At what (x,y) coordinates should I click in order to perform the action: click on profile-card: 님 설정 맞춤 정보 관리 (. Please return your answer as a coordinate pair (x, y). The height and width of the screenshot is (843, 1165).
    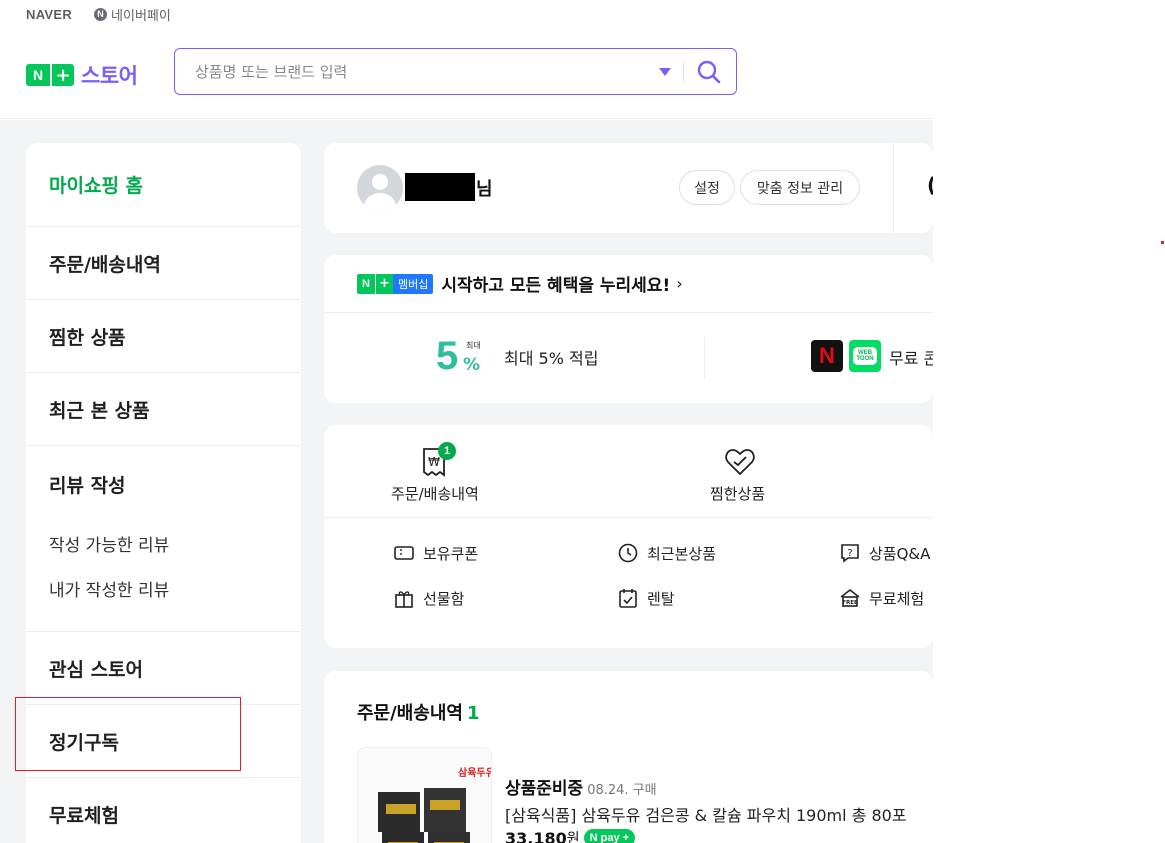
    Looking at the image, I should click on (628, 188).